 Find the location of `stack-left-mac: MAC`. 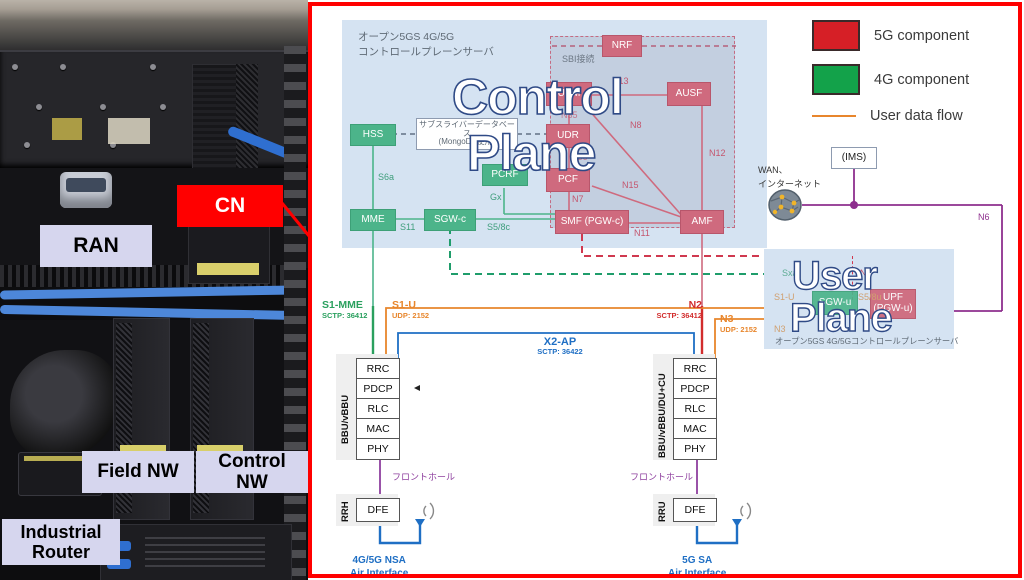

stack-left-mac: MAC is located at coordinates (378, 429).